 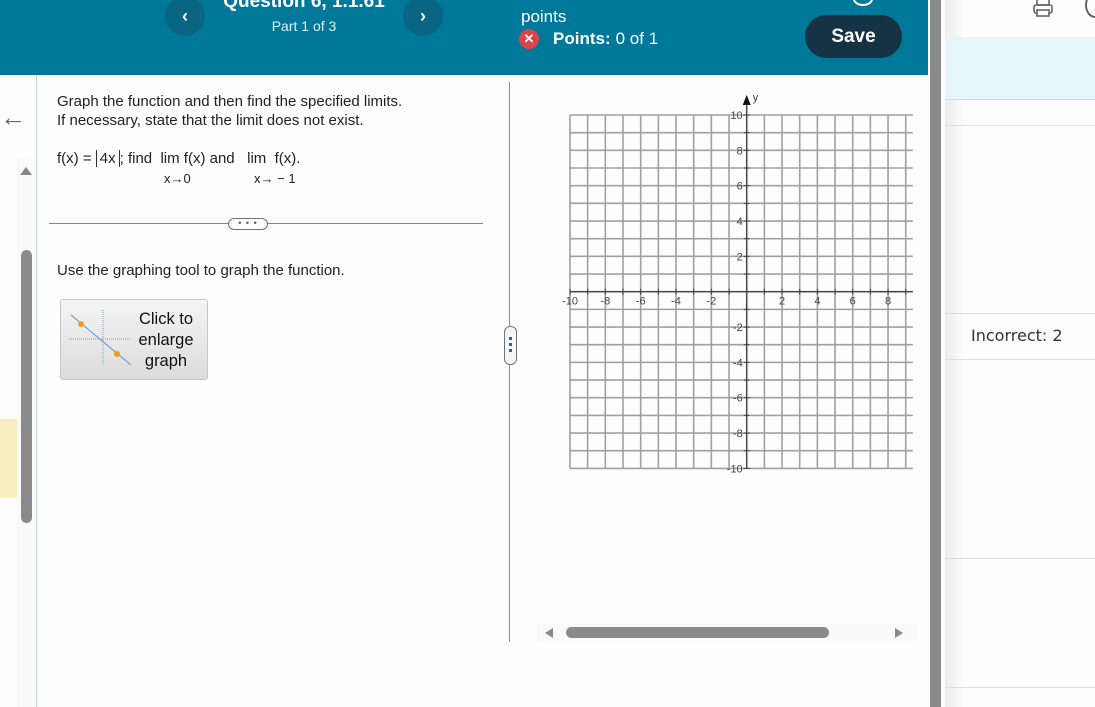 What do you see at coordinates (13, 117) in the screenshot?
I see `arrow-left-icon: ←` at bounding box center [13, 117].